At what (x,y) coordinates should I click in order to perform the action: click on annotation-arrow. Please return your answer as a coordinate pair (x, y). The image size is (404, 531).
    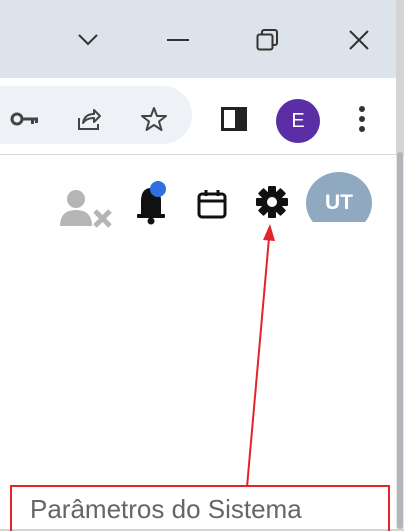
    Looking at the image, I should click on (260, 356).